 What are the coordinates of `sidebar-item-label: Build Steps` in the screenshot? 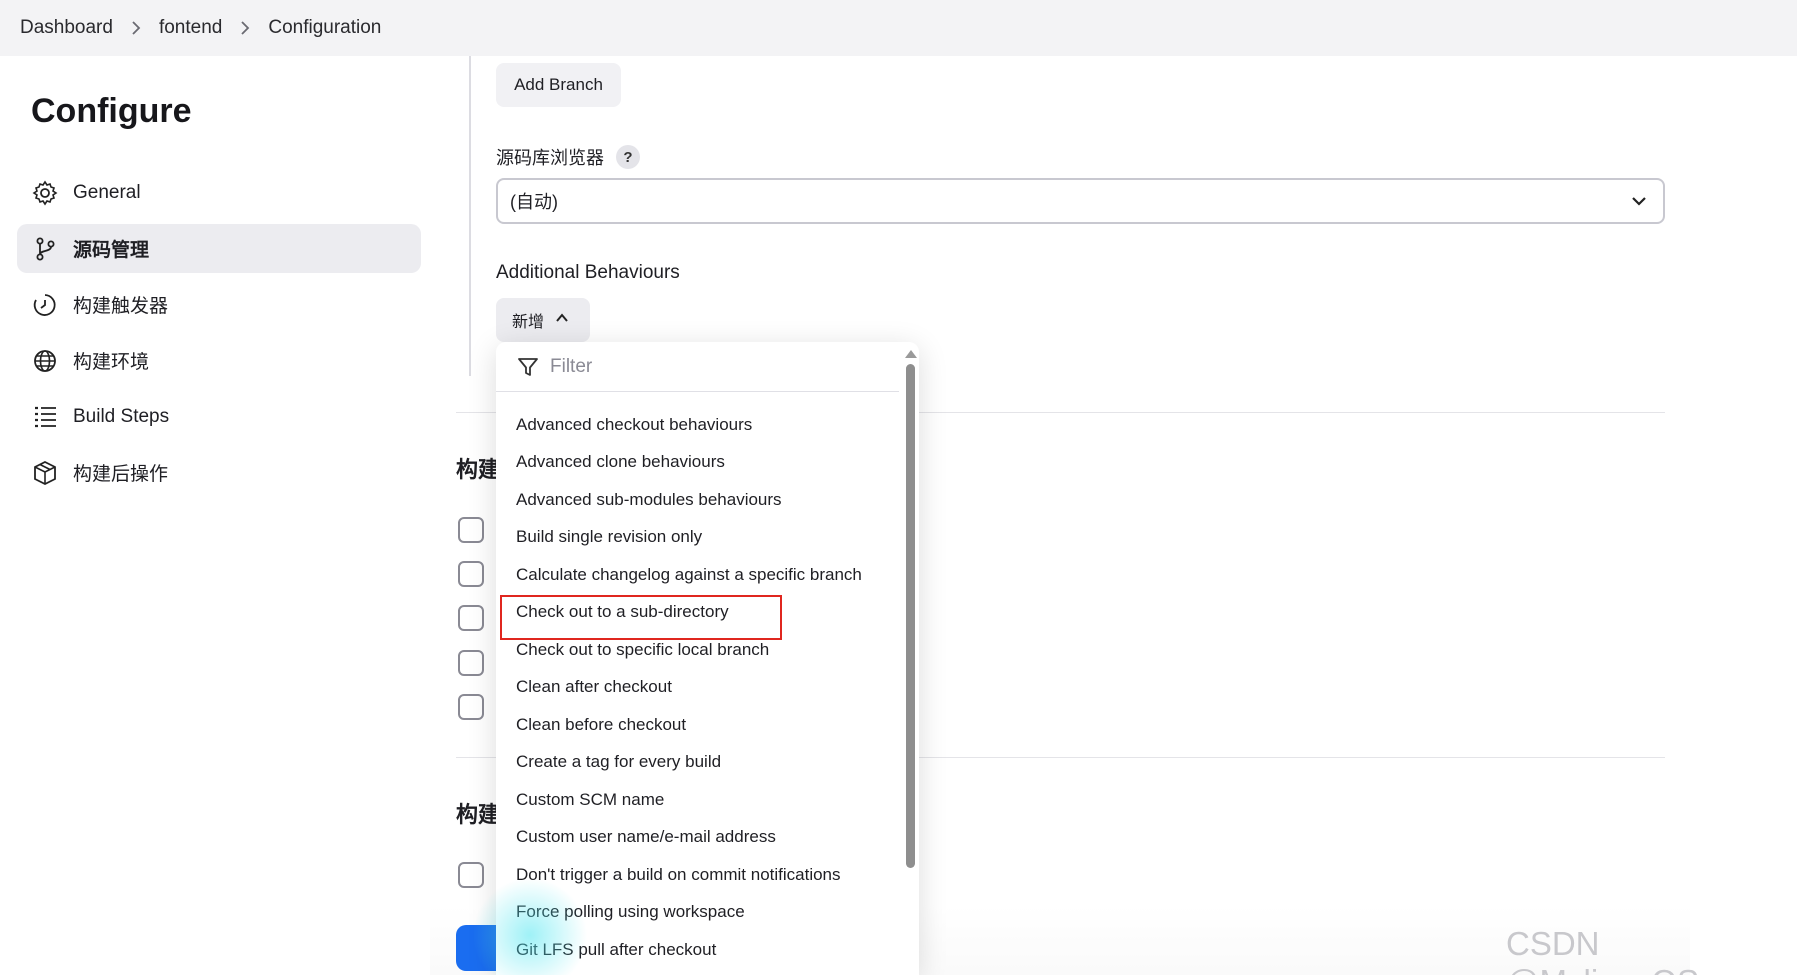 It's located at (121, 416).